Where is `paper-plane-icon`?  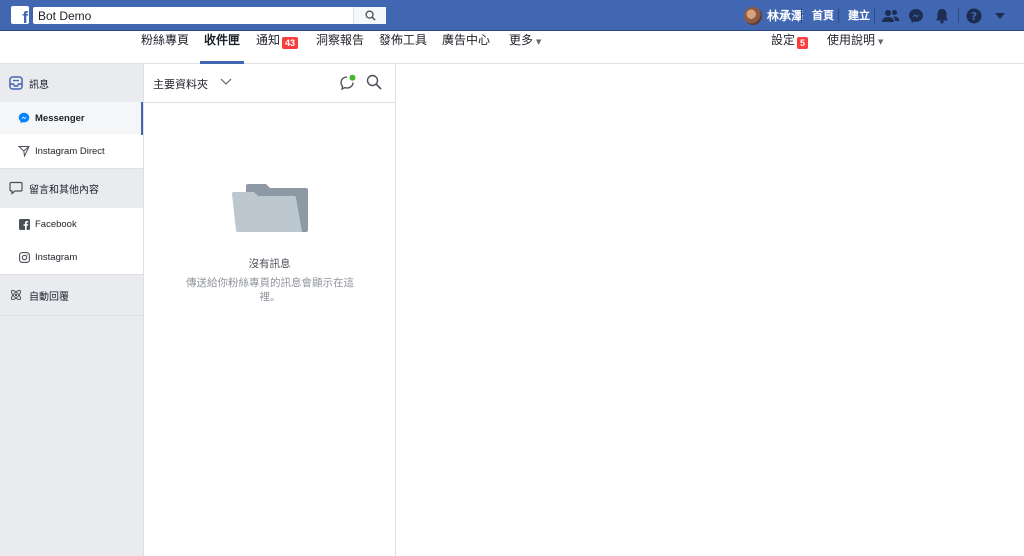 paper-plane-icon is located at coordinates (24, 151).